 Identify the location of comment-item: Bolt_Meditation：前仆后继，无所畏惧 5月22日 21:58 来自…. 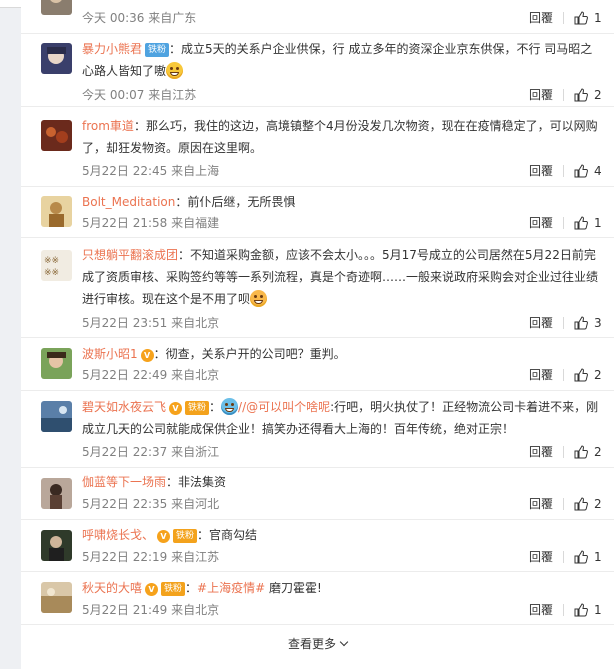
(317, 212).